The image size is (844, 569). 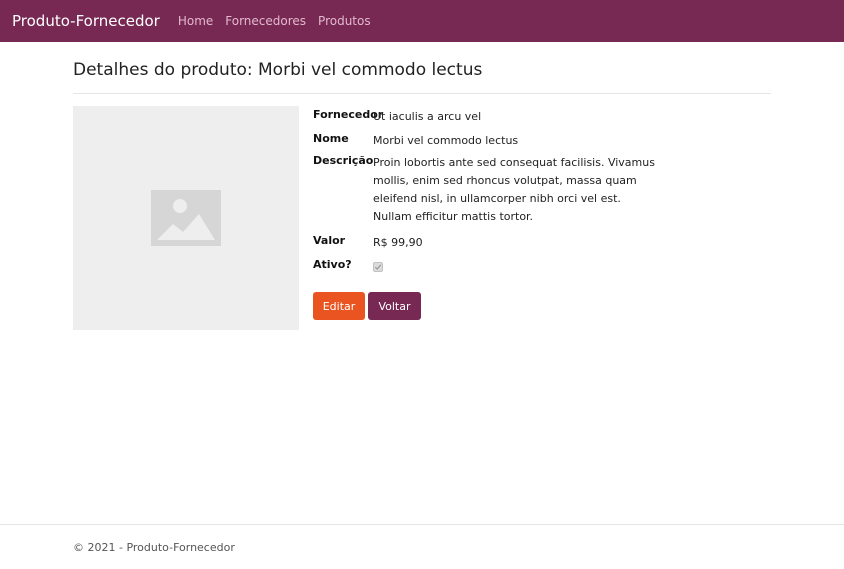 What do you see at coordinates (398, 242) in the screenshot?
I see `valor-value: R$ 99,90` at bounding box center [398, 242].